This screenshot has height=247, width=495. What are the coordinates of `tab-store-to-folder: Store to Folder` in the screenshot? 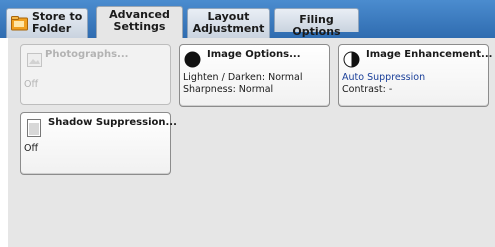 It's located at (47, 23).